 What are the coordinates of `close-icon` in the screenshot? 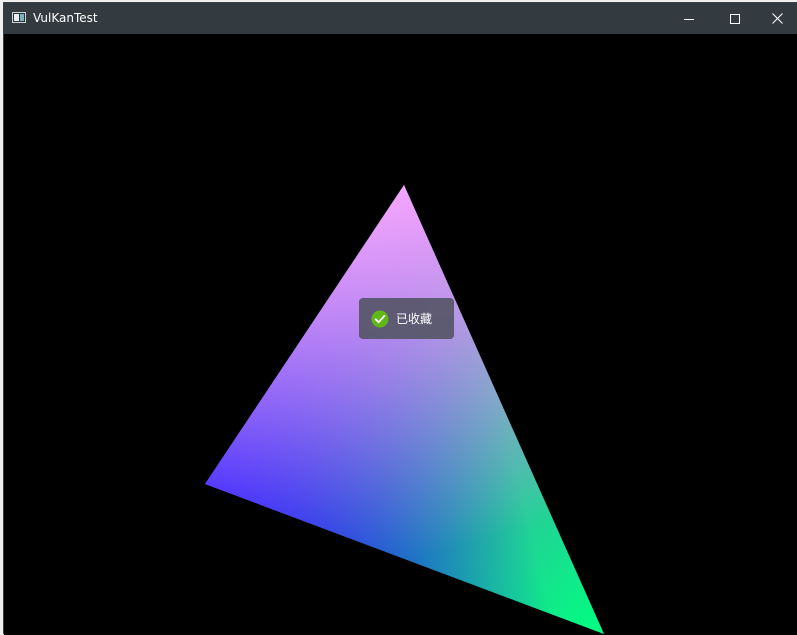 It's located at (777, 18).